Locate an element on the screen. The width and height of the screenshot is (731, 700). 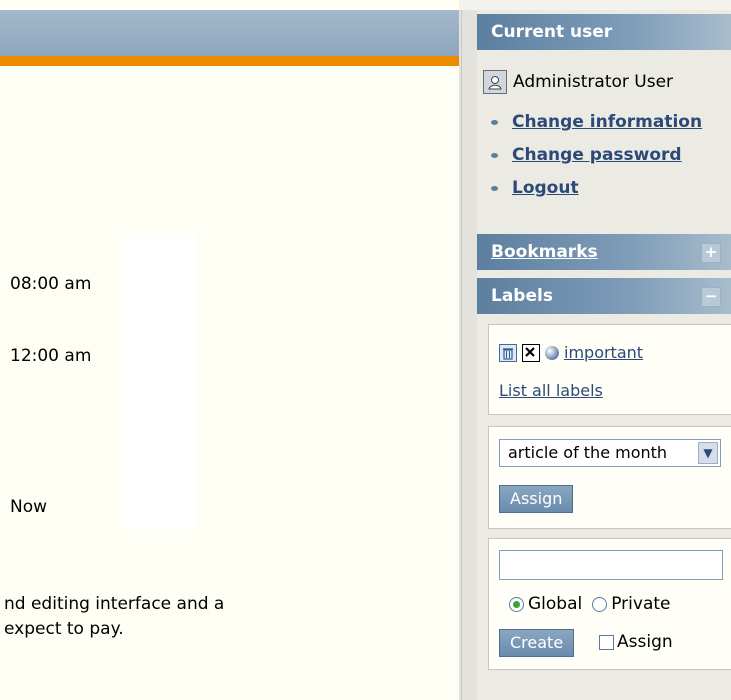
change-password-link: Change password is located at coordinates (597, 155).